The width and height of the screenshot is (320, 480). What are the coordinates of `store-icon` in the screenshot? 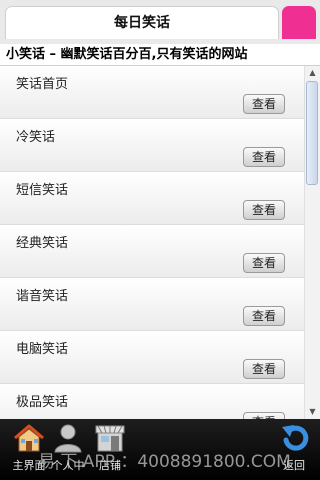 It's located at (110, 438).